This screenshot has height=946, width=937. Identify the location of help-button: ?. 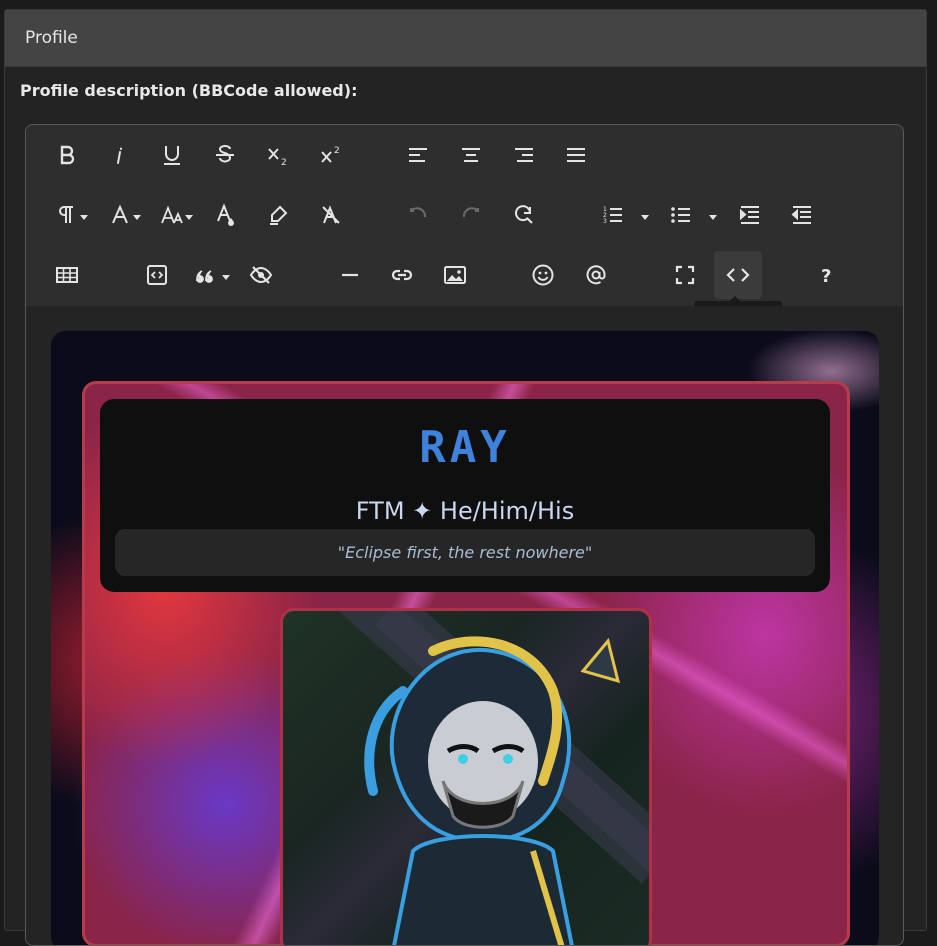
(826, 275).